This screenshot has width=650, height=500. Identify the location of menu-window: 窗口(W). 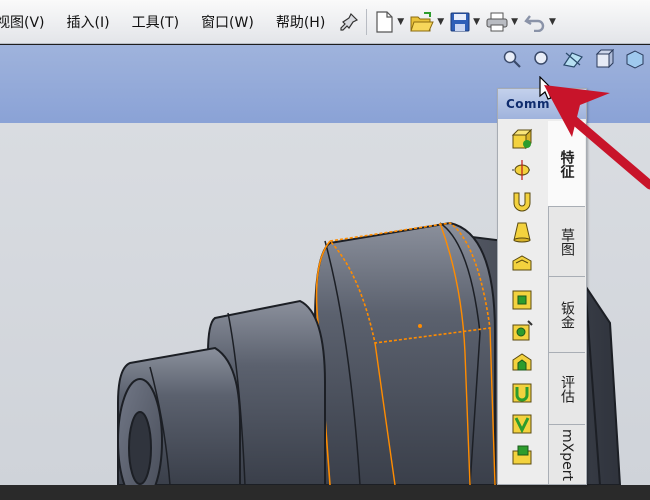
(227, 22).